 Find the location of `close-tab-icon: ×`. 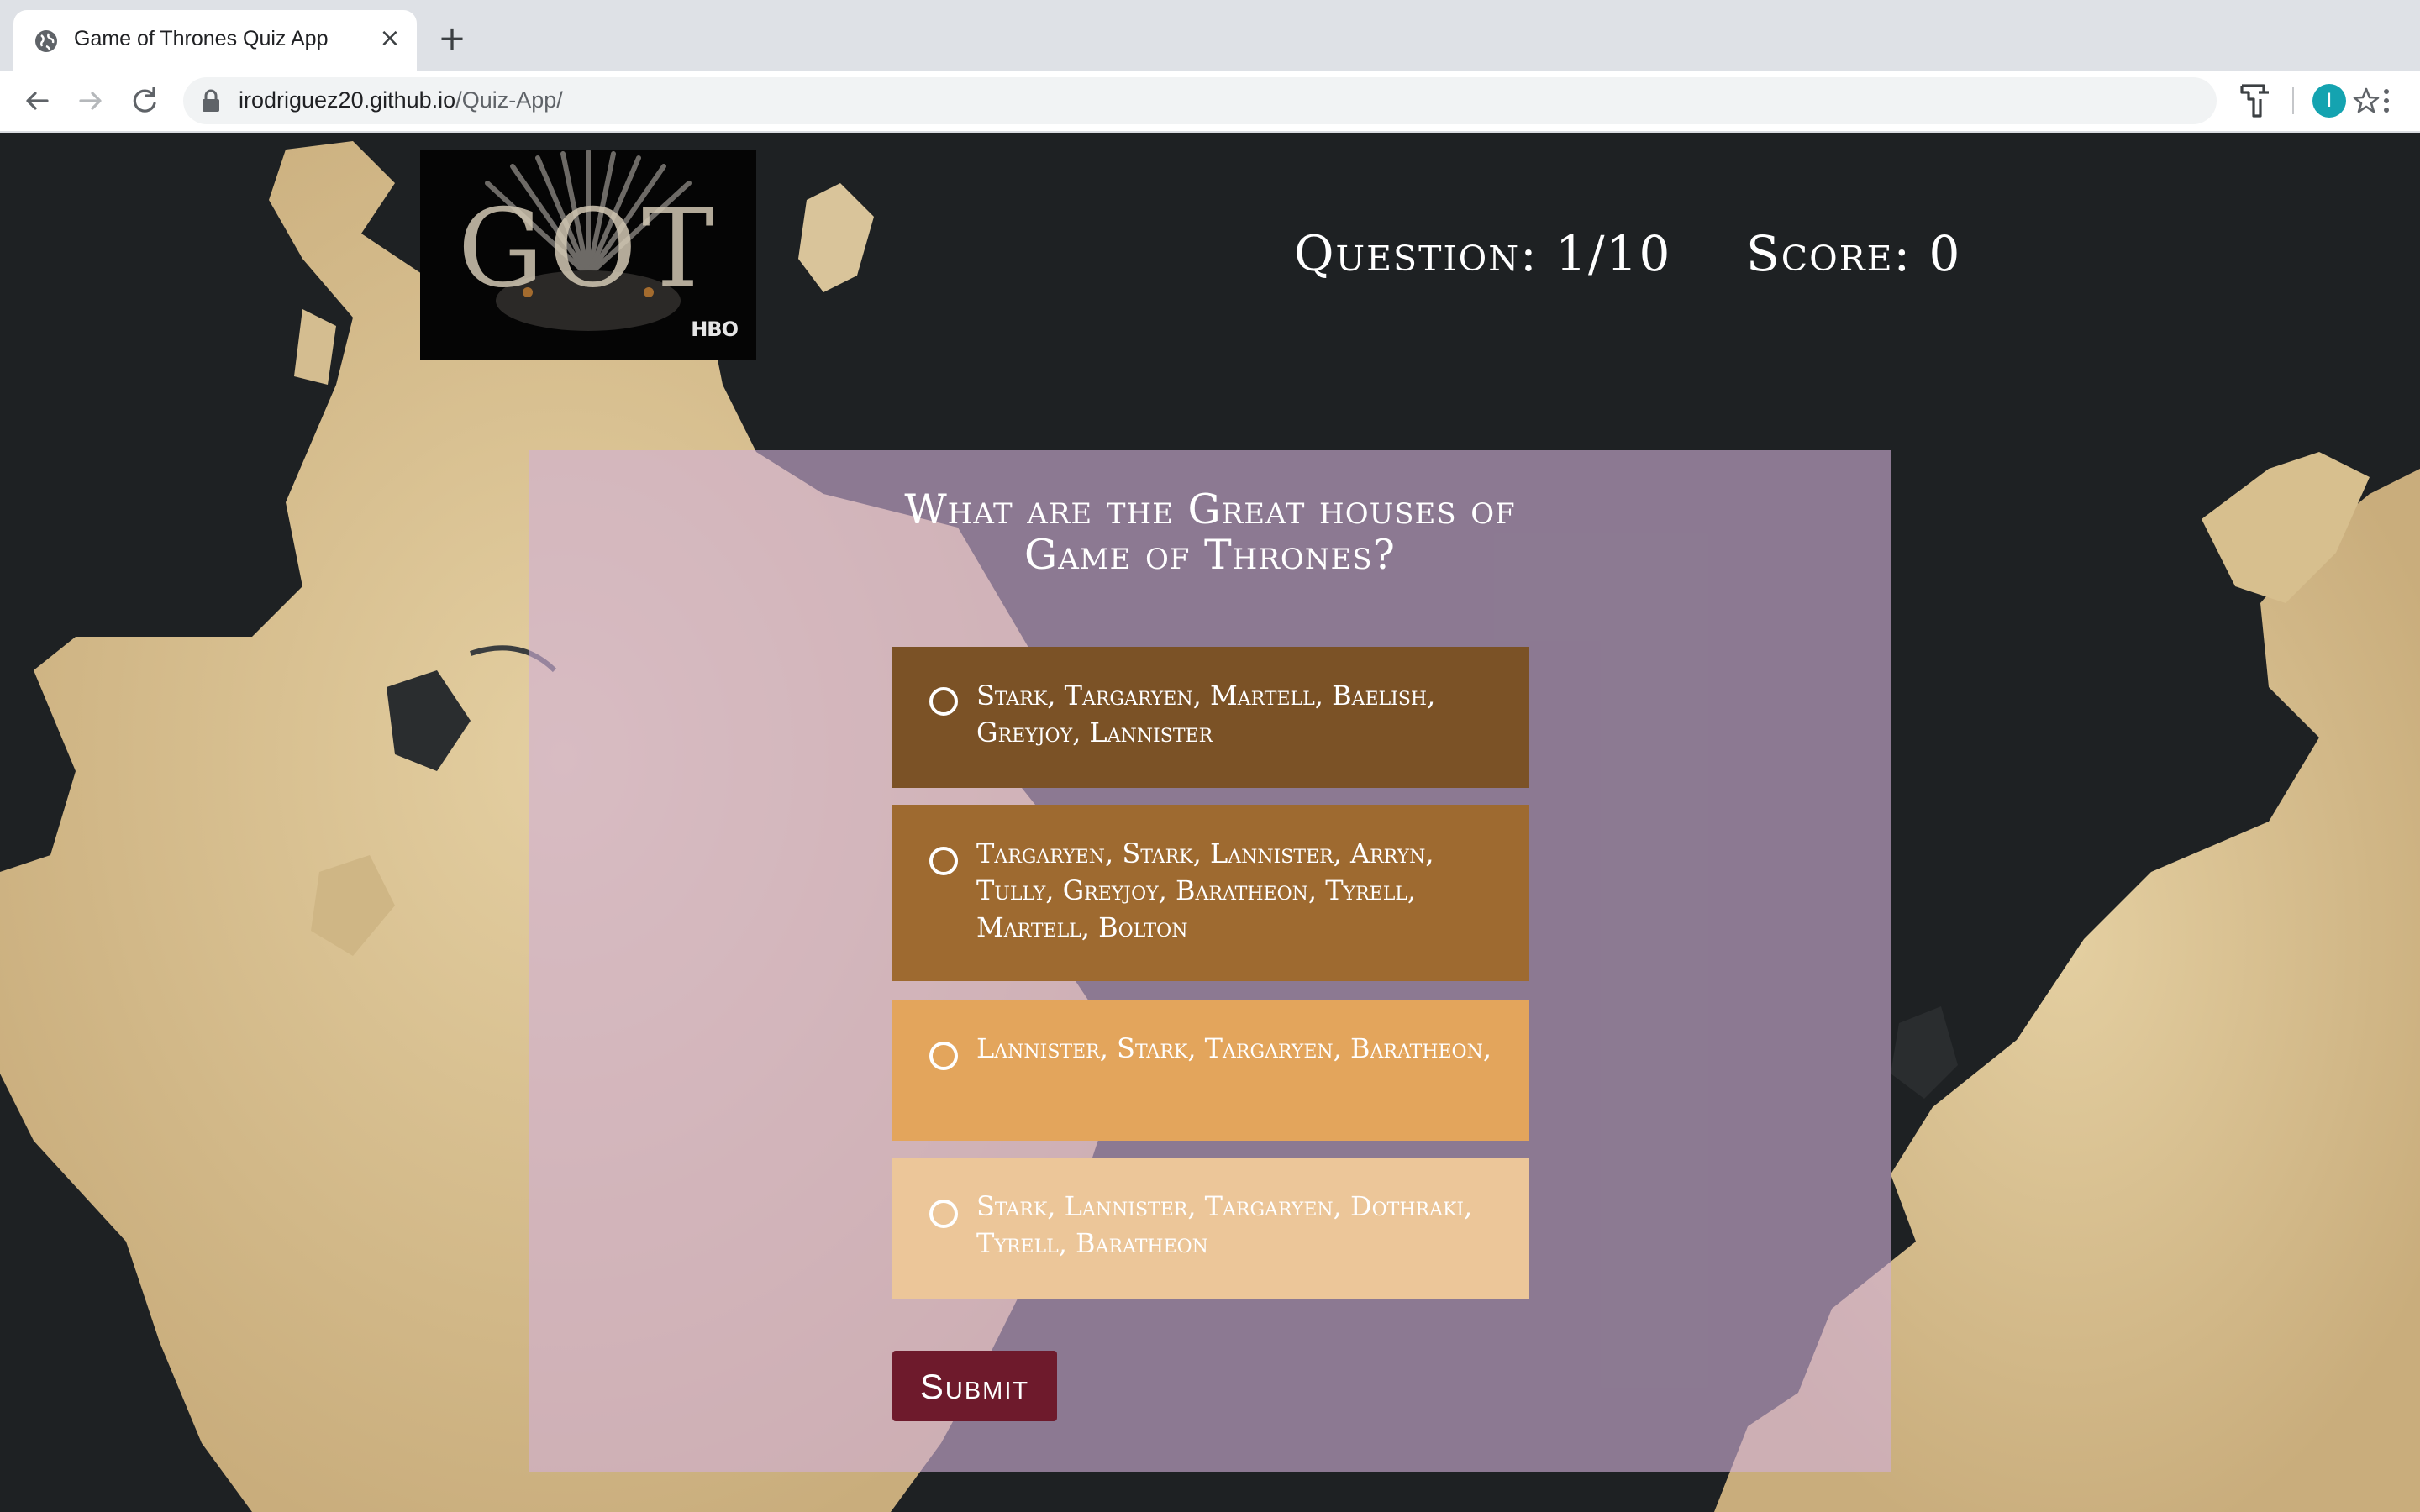

close-tab-icon: × is located at coordinates (390, 39).